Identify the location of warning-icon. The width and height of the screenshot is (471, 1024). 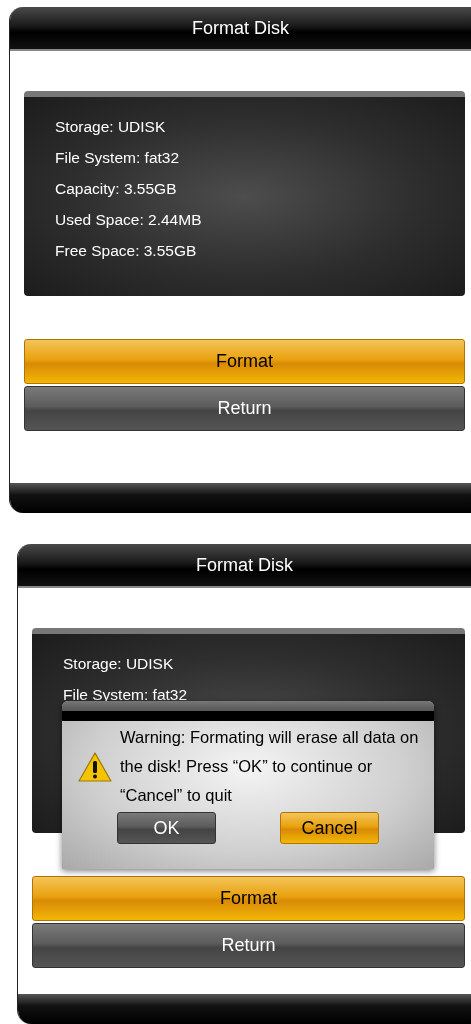
(95, 766).